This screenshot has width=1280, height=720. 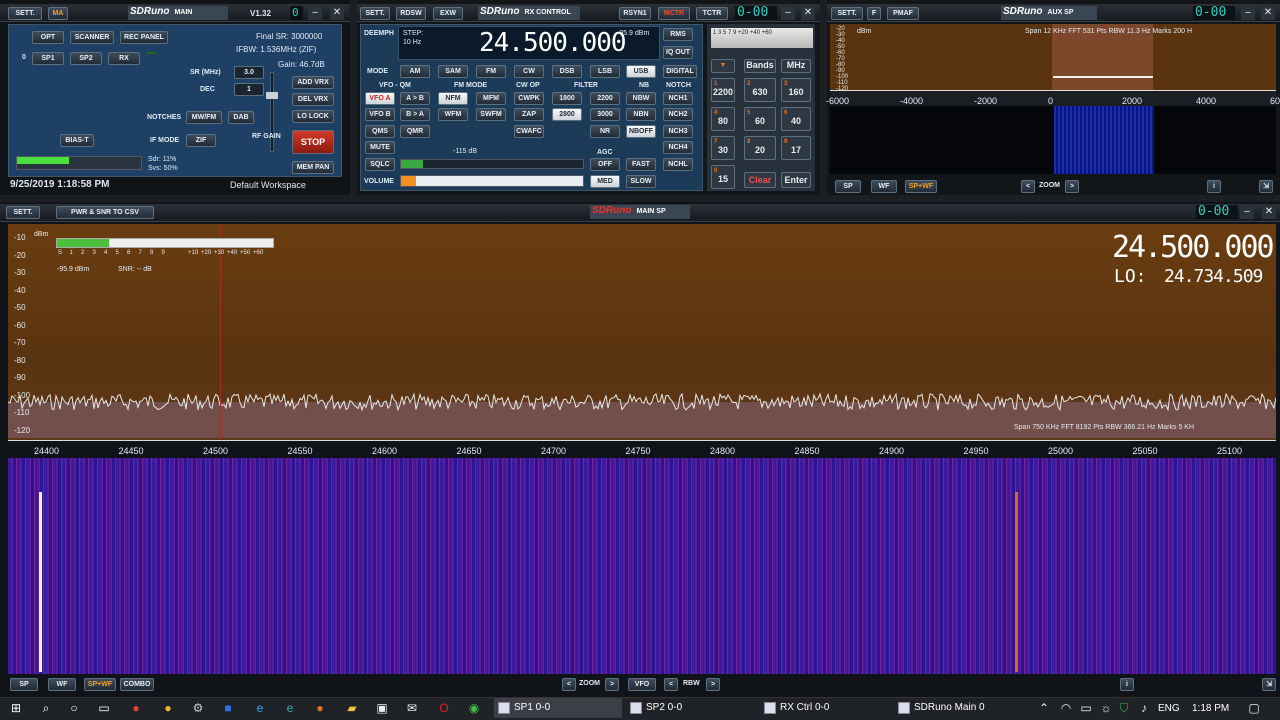 What do you see at coordinates (567, 98) in the screenshot?
I see `filter-1800-button: 1800` at bounding box center [567, 98].